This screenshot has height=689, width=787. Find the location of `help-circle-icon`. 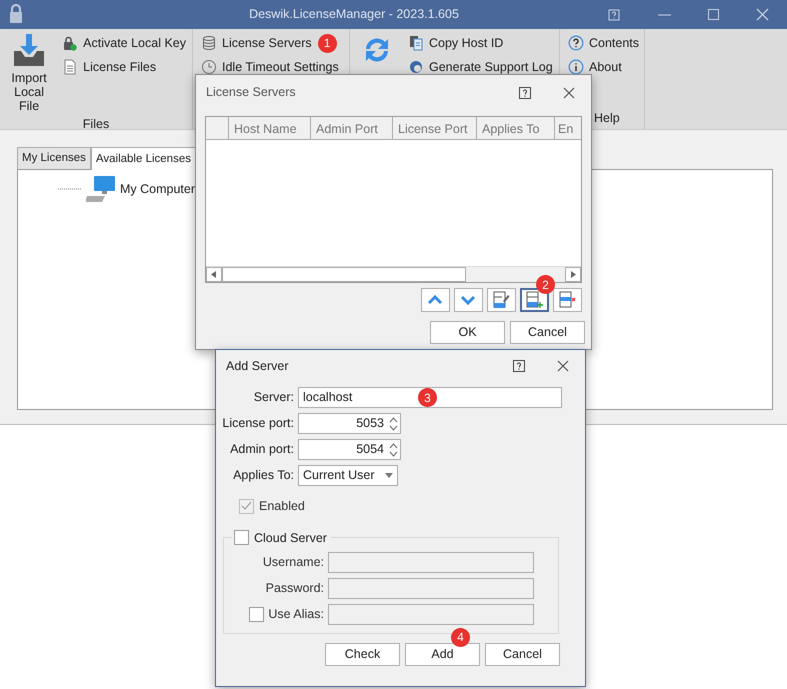

help-circle-icon is located at coordinates (576, 43).